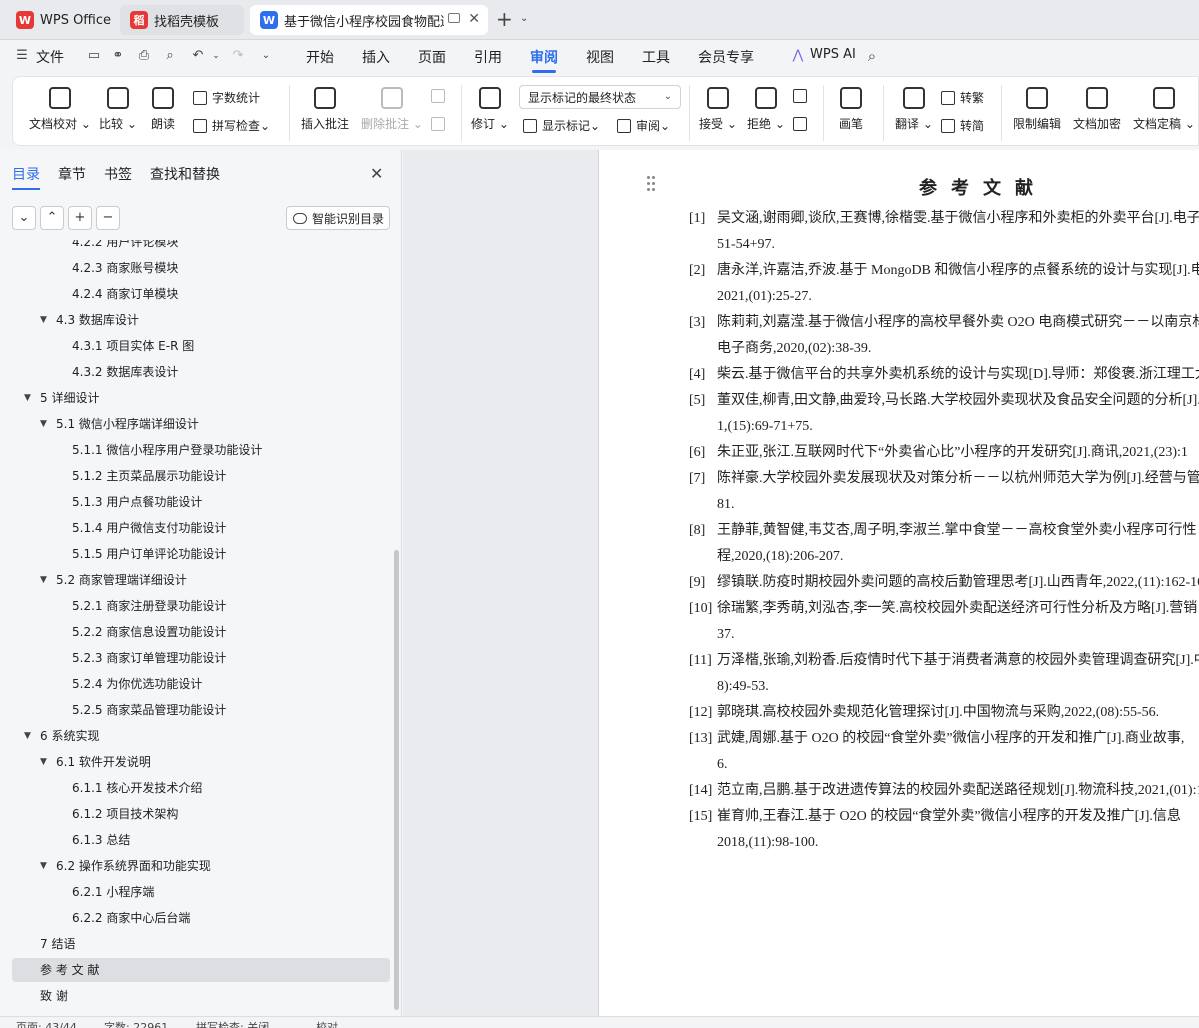  Describe the element at coordinates (118, 174) in the screenshot. I see `nav-tab-bookmark: 书签` at that location.